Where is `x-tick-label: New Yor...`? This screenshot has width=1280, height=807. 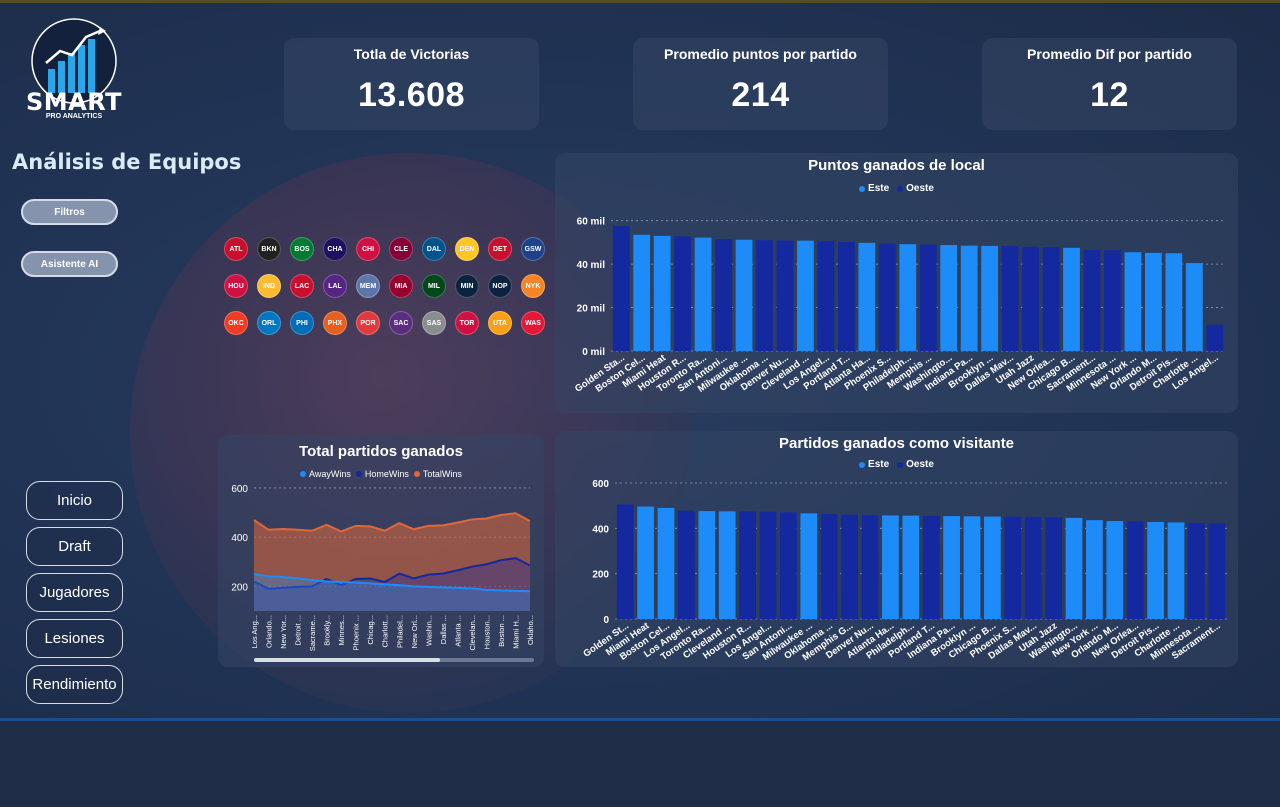
x-tick-label: New Yor... is located at coordinates (283, 632).